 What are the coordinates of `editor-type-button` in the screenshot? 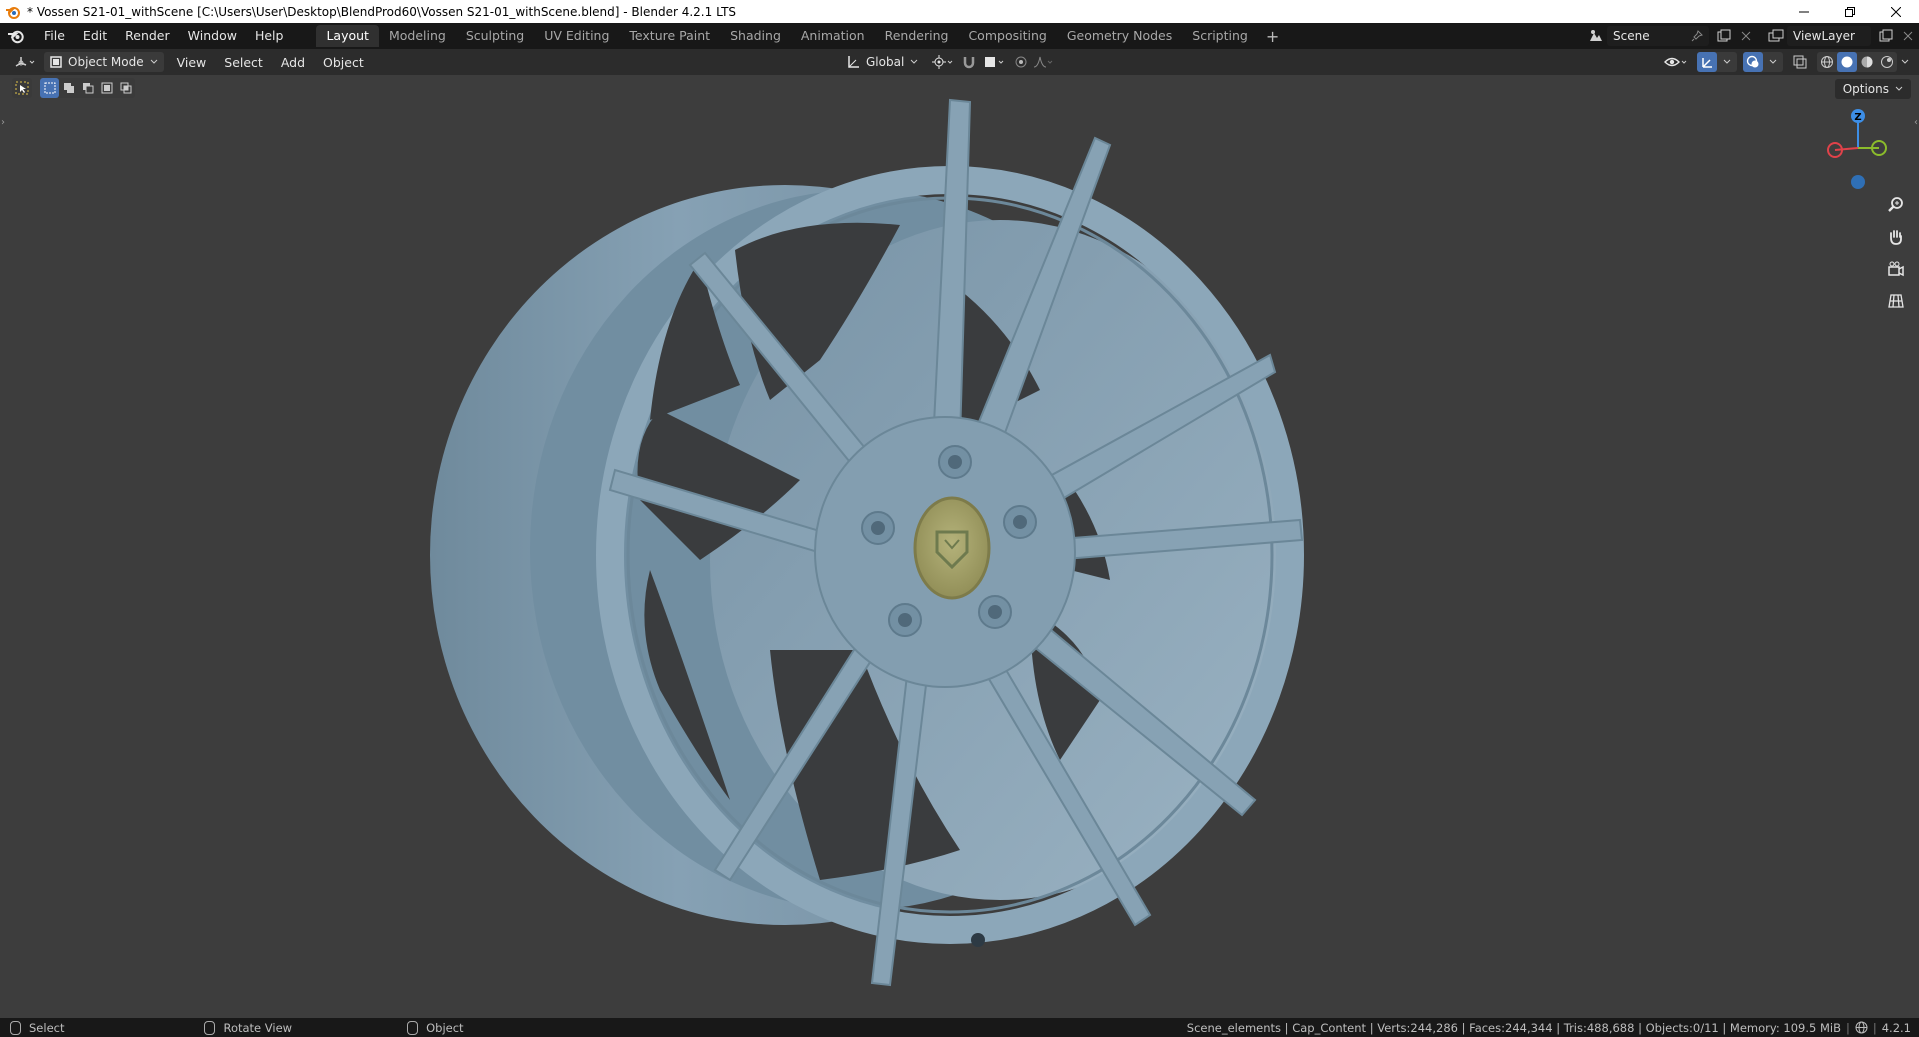 It's located at (25, 62).